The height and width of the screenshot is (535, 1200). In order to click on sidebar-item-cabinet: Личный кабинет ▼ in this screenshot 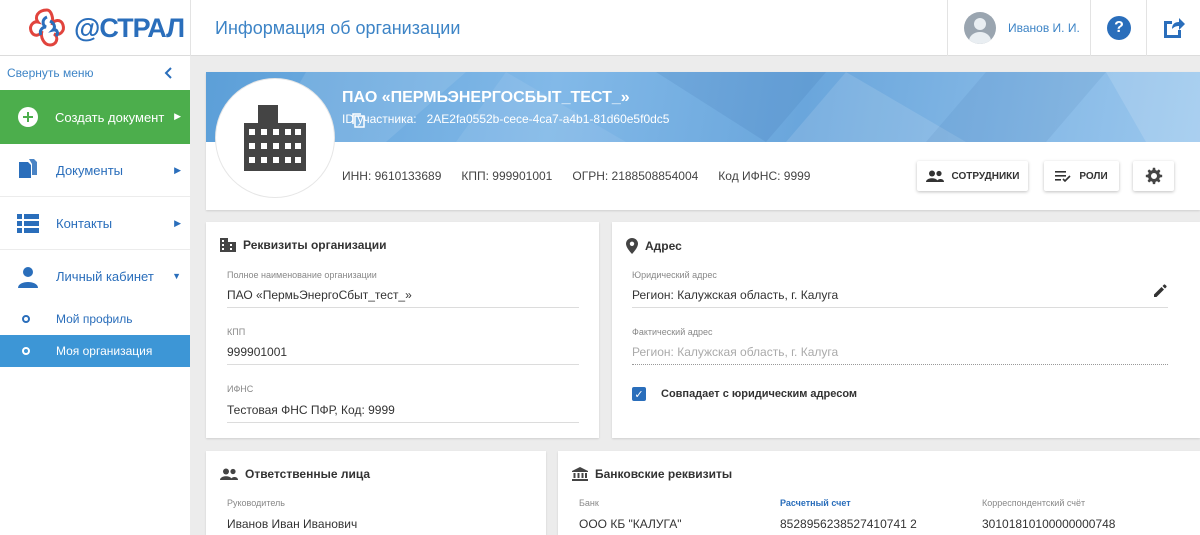, I will do `click(95, 276)`.